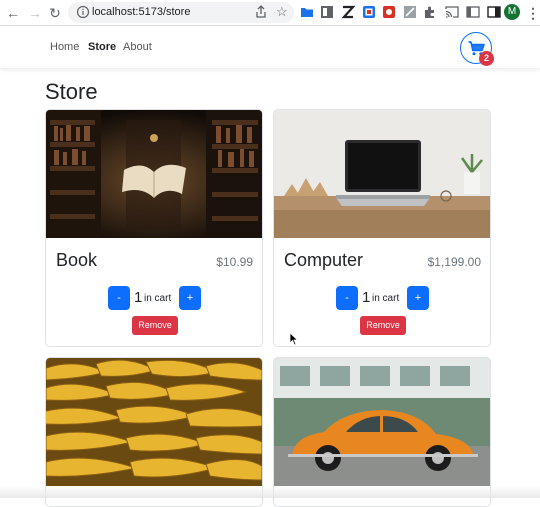 Image resolution: width=540 pixels, height=507 pixels. I want to click on share-icon, so click(261, 12).